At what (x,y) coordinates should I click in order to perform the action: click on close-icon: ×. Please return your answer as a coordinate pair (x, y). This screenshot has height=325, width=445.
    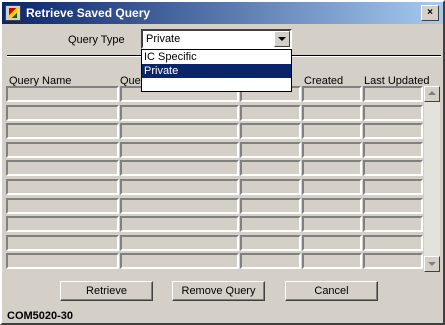
    Looking at the image, I should click on (430, 13).